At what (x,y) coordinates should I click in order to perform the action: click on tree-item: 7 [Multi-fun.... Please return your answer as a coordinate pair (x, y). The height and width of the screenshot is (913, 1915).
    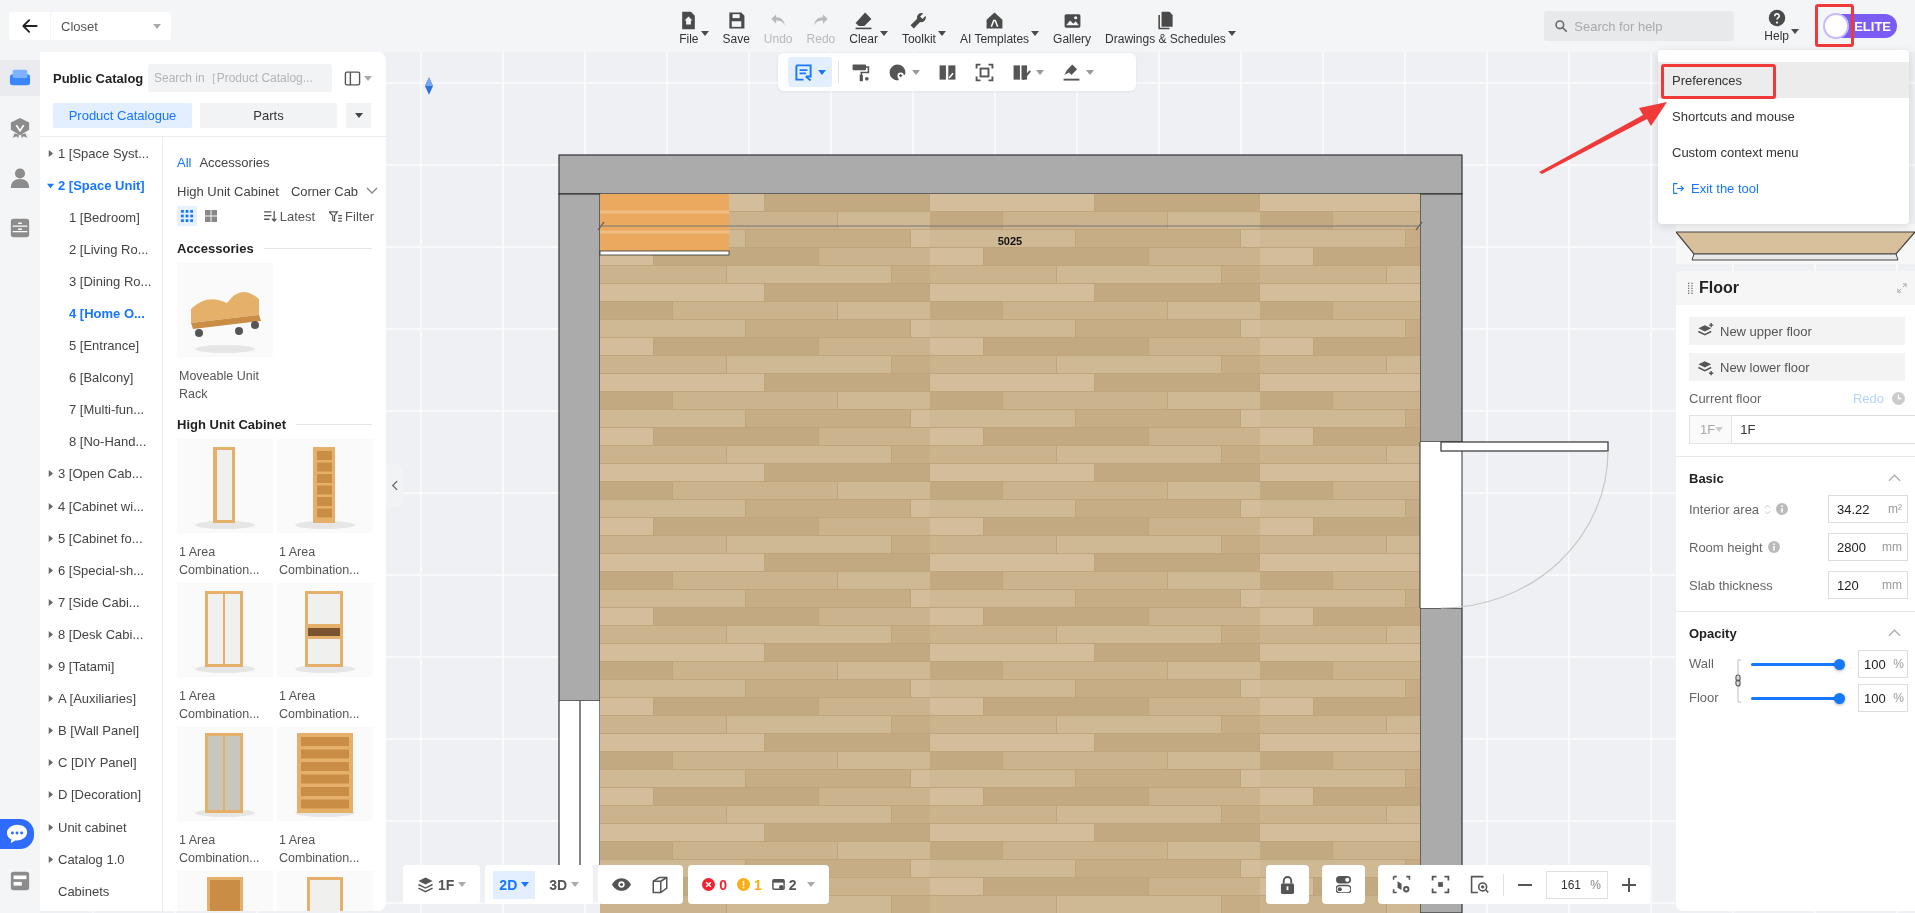
    Looking at the image, I should click on (101, 409).